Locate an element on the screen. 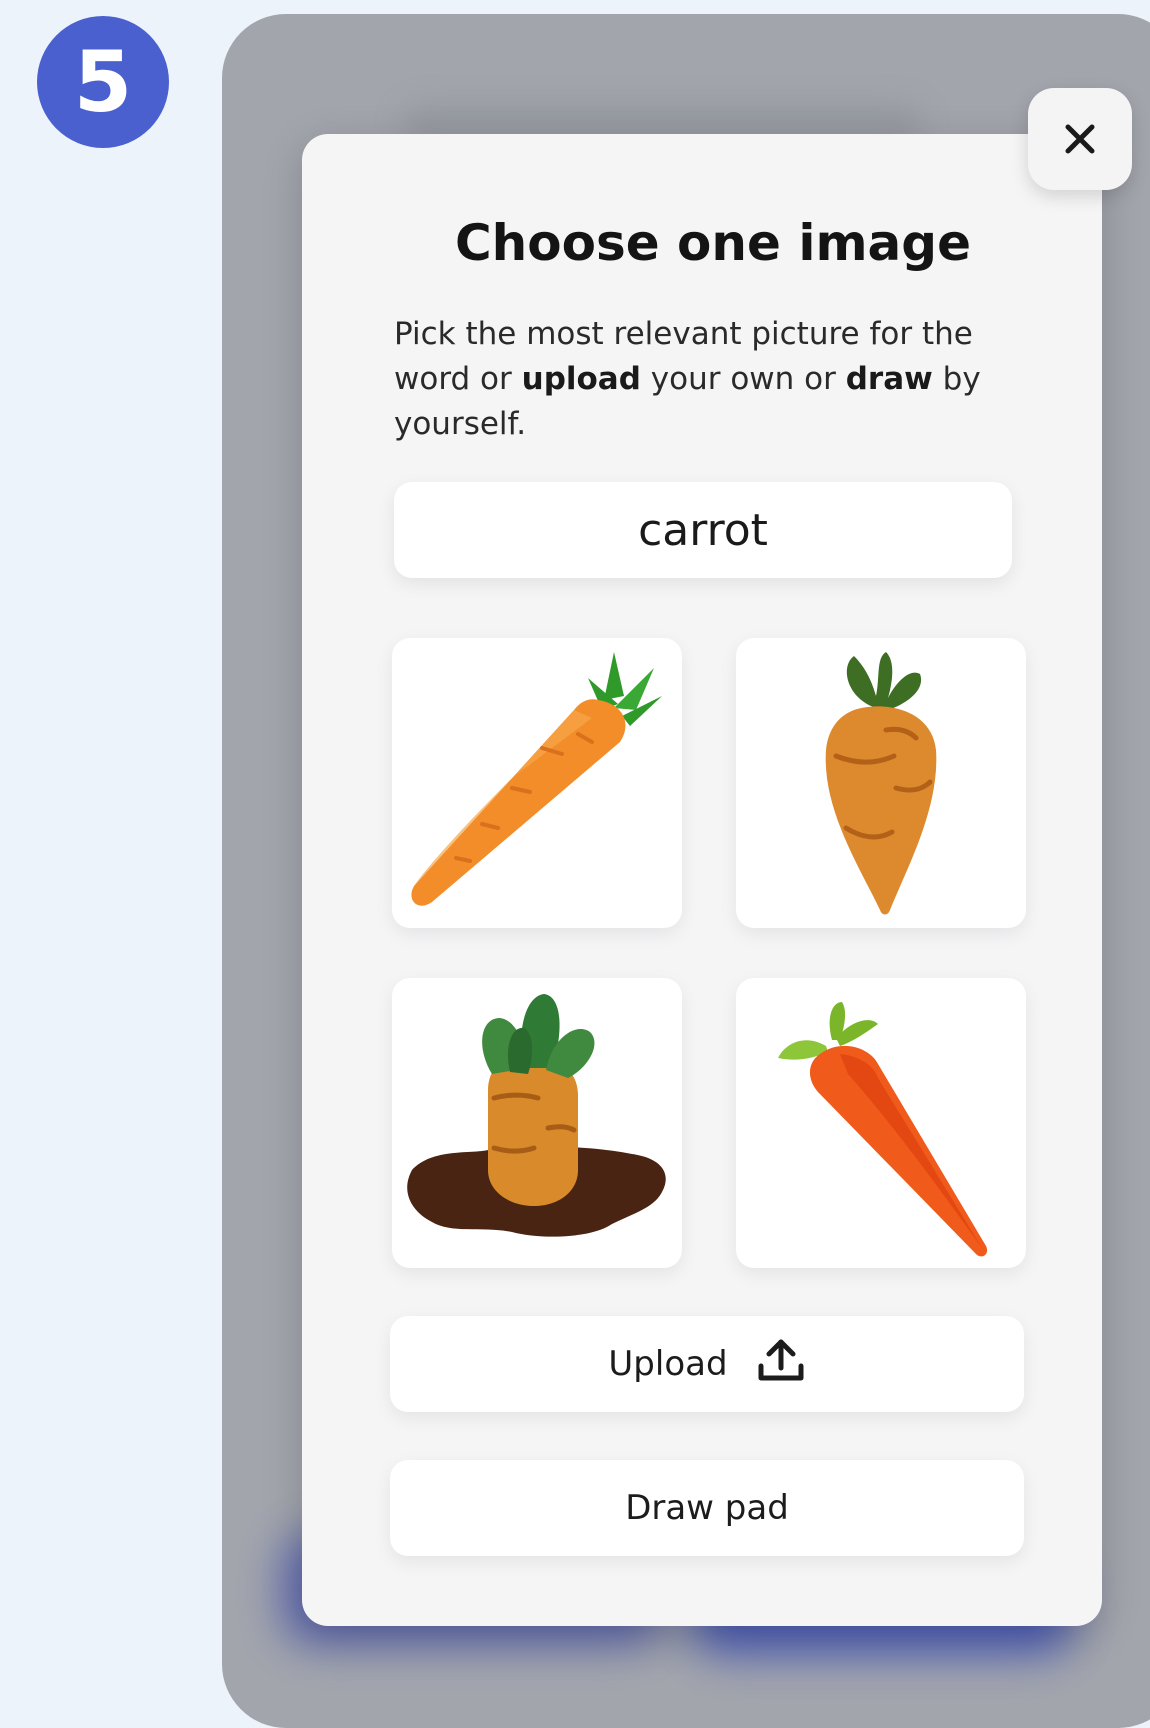 This screenshot has width=1150, height=1728. step-number: 5 is located at coordinates (103, 82).